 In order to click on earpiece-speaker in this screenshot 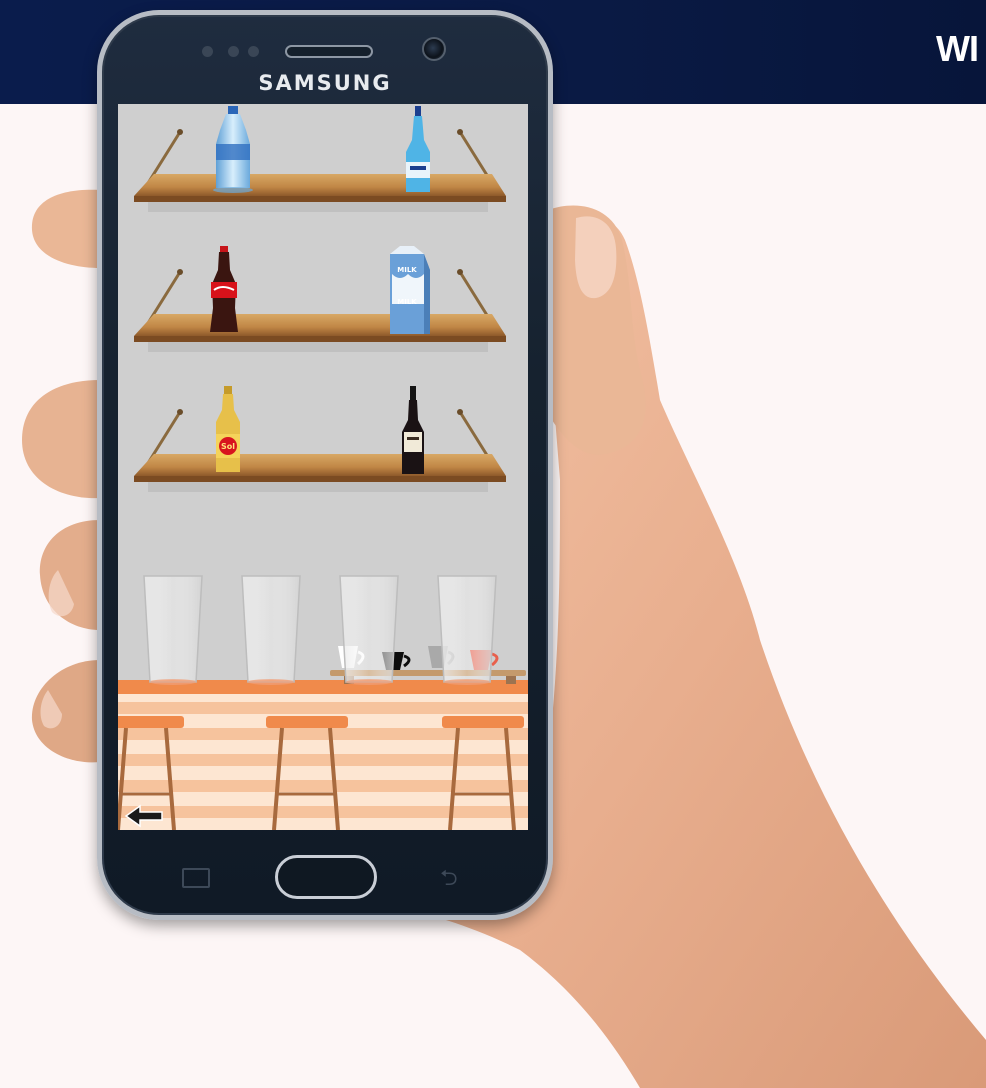, I will do `click(329, 51)`.